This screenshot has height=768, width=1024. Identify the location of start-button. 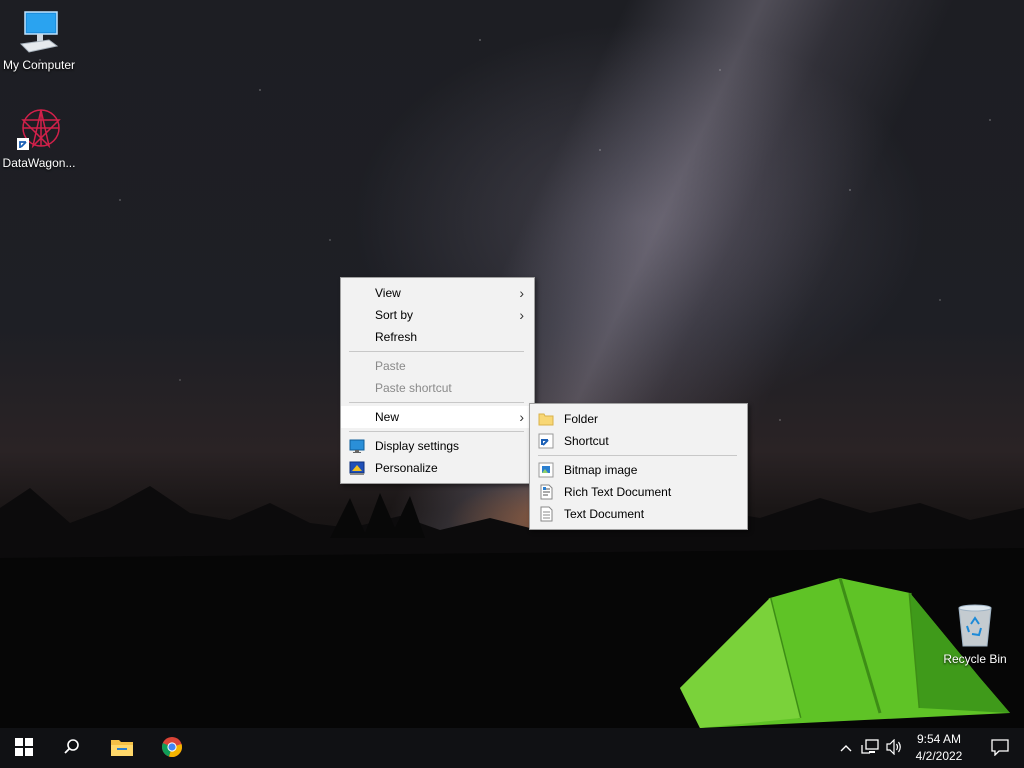
(24, 748).